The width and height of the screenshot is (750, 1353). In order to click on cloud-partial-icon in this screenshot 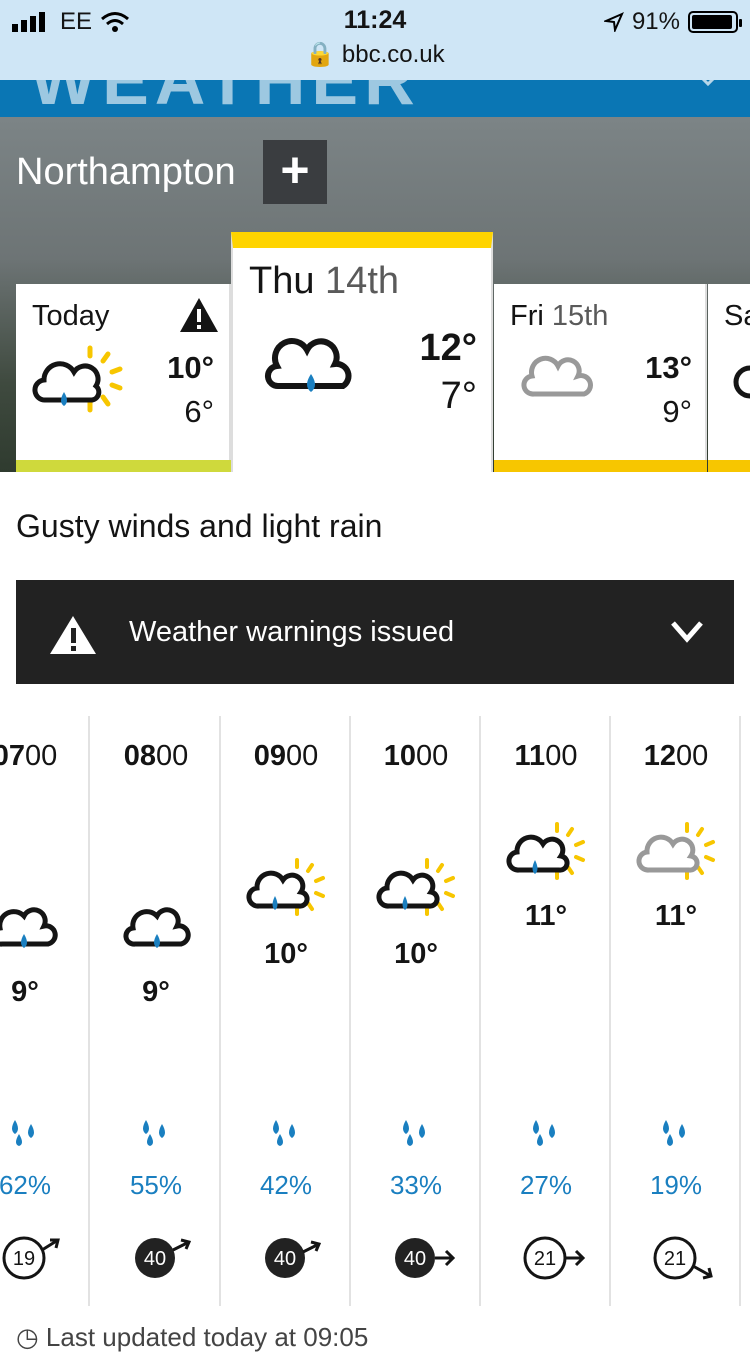, I will do `click(741, 382)`.